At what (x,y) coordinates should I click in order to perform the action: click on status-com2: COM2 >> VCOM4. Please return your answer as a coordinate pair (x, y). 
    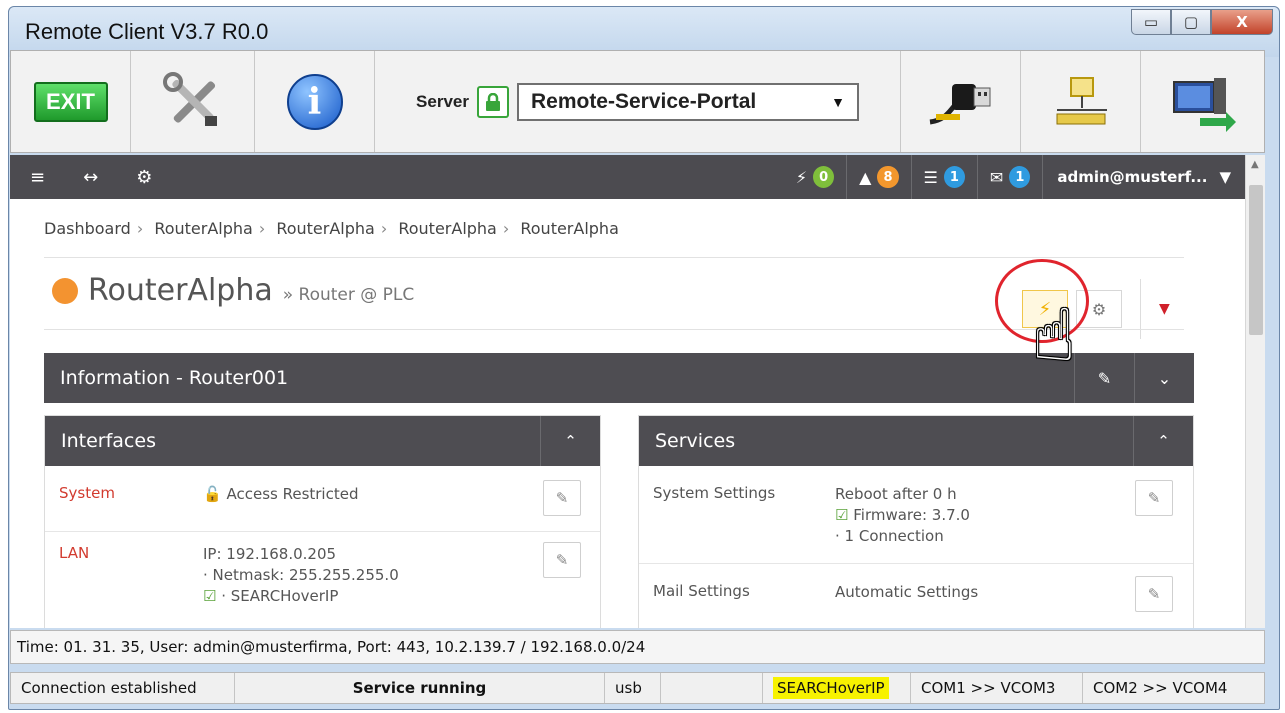
    Looking at the image, I should click on (1160, 688).